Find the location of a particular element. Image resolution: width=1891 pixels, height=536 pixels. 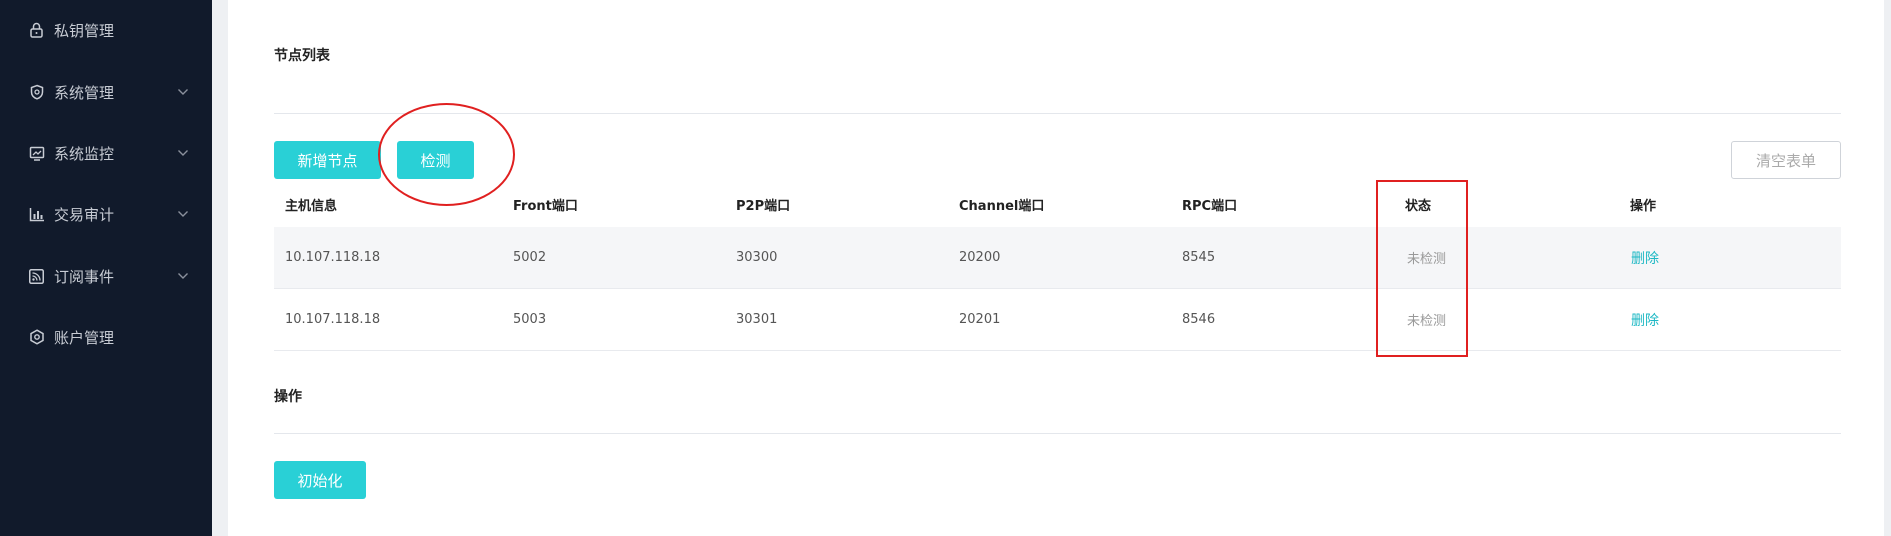

sidebar-item-account-management: 账户管理 is located at coordinates (106, 337).